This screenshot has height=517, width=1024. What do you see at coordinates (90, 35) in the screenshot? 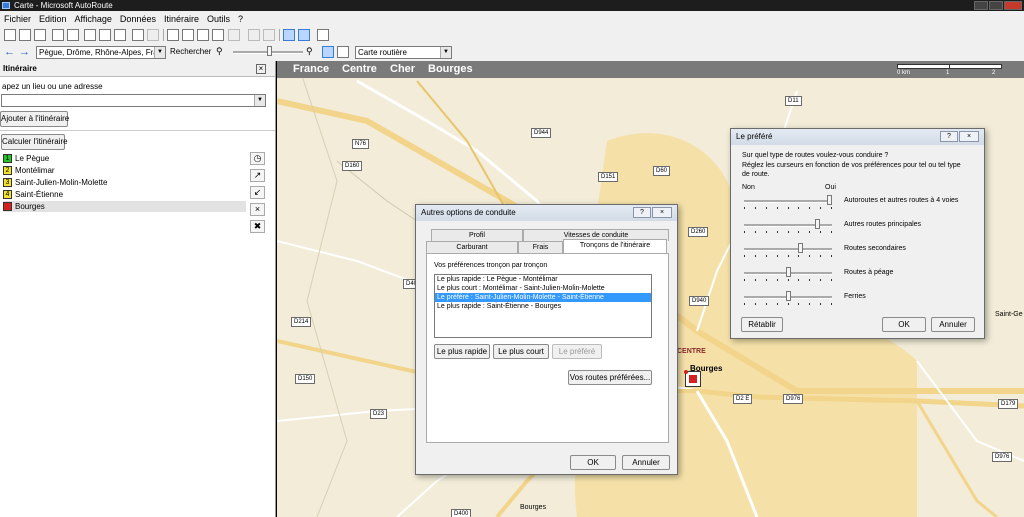
I see `cut-icon` at bounding box center [90, 35].